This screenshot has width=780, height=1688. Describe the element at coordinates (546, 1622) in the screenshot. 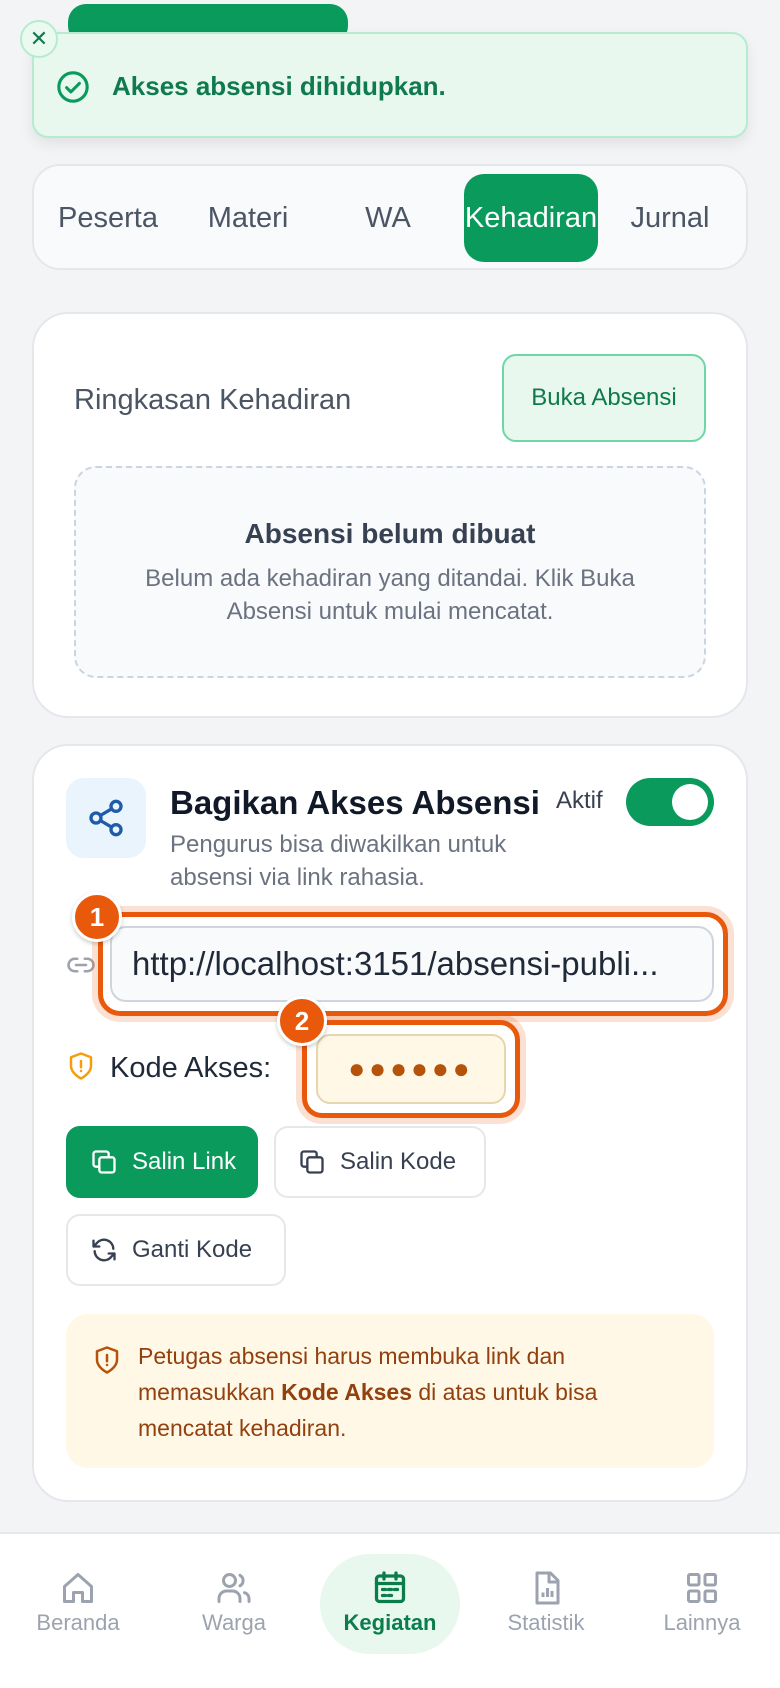

I see `nav-label: Statistik` at that location.